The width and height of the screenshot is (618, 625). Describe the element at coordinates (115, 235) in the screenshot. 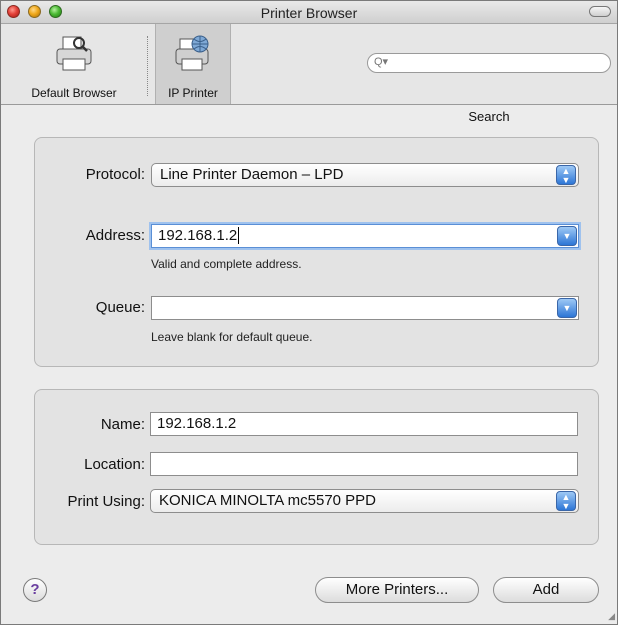

I see `address-label: Address:` at that location.